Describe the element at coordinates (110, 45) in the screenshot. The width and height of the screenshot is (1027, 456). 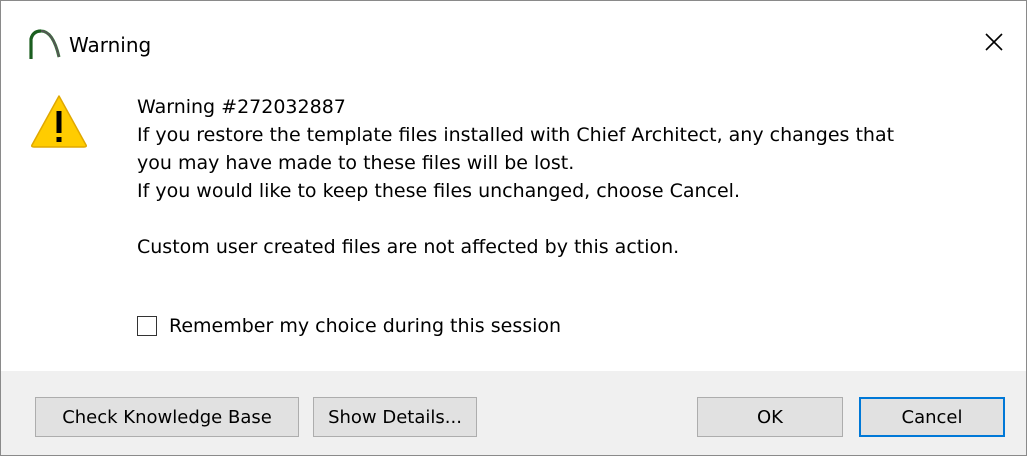
I see `window-title: Warning` at that location.